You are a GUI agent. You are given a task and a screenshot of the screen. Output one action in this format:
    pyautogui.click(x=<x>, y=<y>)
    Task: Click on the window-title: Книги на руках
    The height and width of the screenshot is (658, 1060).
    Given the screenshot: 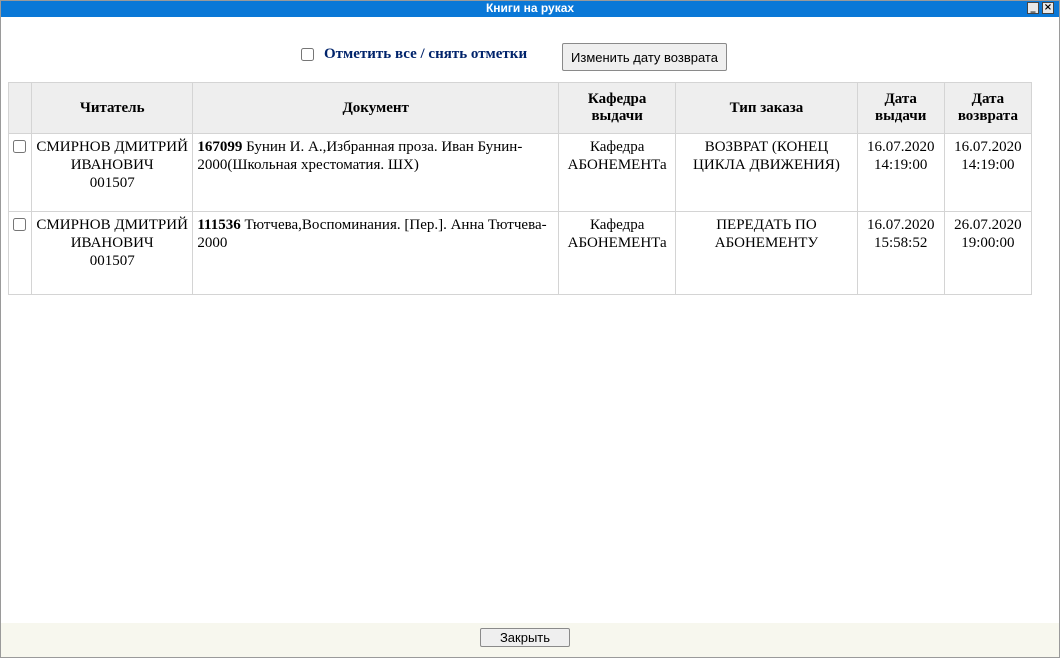 What is the action you would take?
    pyautogui.click(x=530, y=8)
    